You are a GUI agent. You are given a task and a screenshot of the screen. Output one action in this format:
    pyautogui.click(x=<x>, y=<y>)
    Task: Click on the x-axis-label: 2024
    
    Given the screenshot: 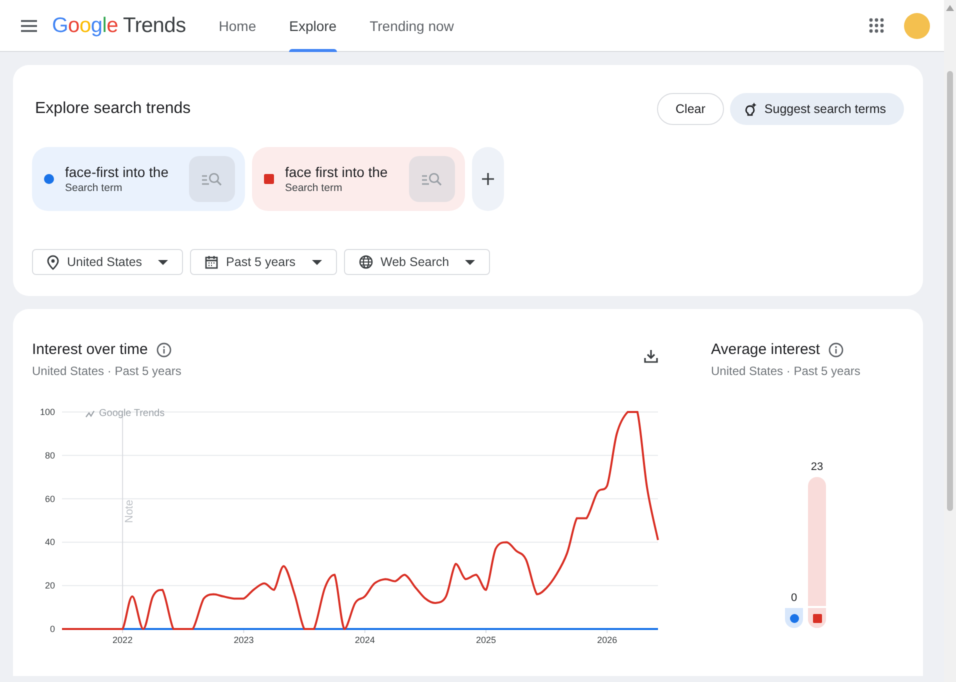 What is the action you would take?
    pyautogui.click(x=364, y=640)
    